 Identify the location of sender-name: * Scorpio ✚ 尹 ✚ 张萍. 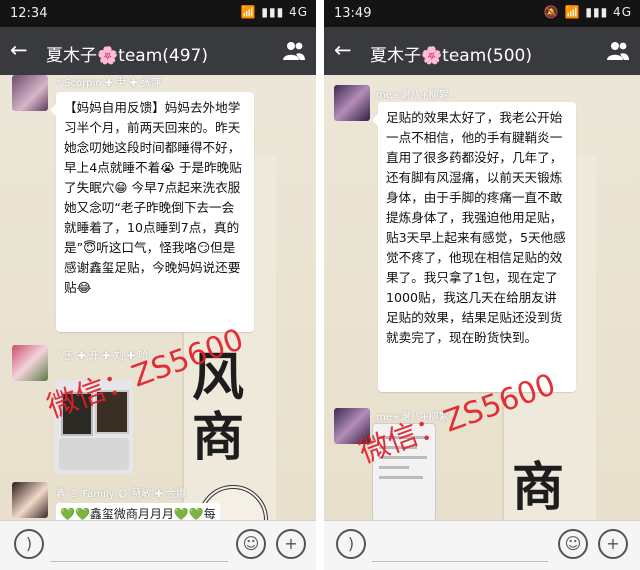
(108, 83).